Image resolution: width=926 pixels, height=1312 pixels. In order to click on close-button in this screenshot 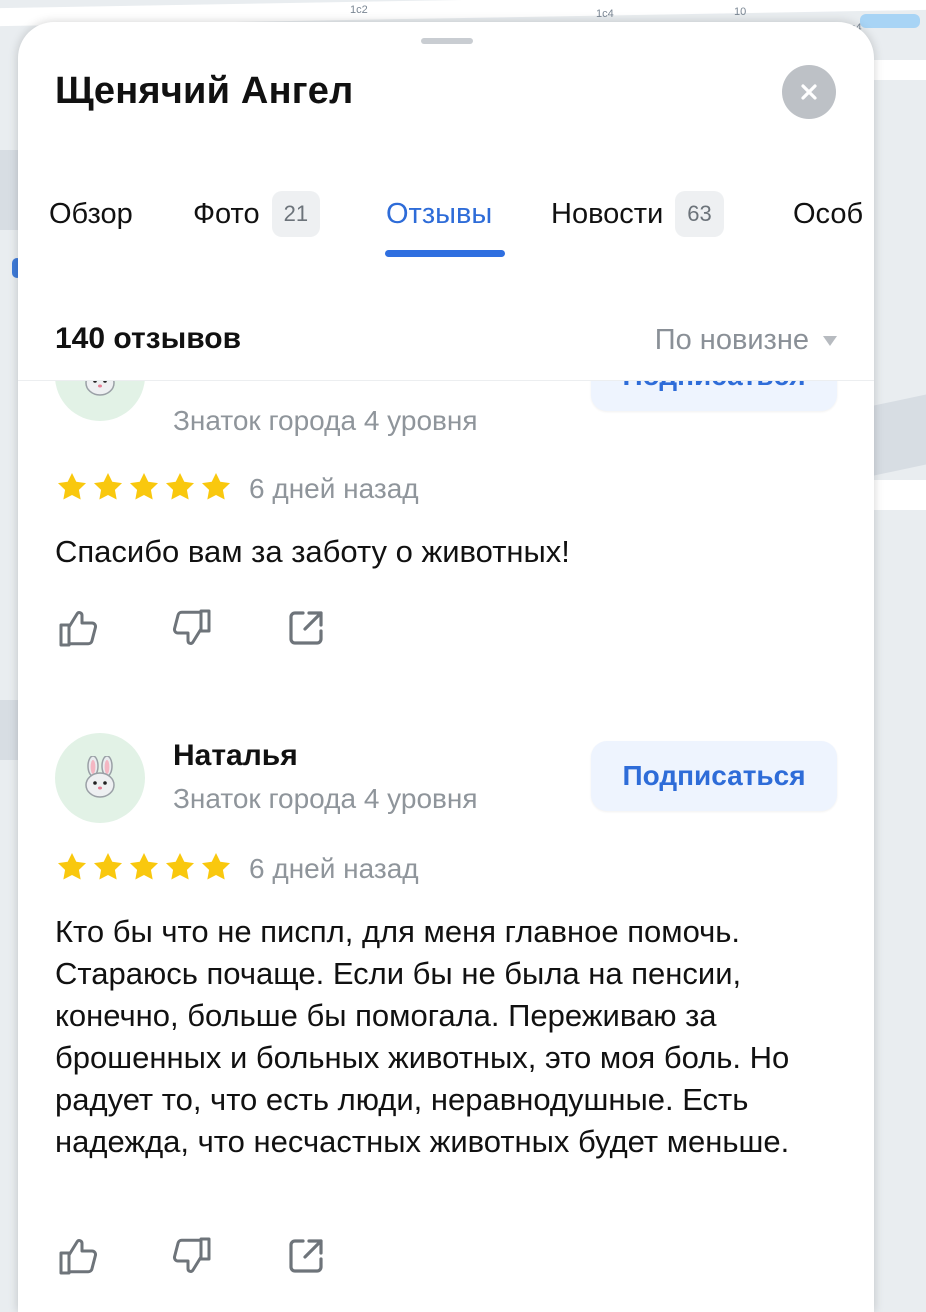, I will do `click(809, 92)`.